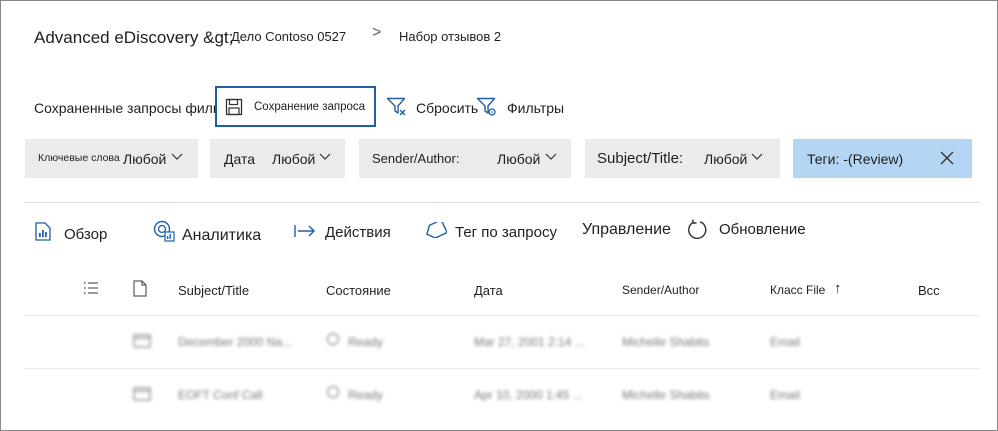  Describe the element at coordinates (436, 230) in the screenshot. I see `tag-icon` at that location.